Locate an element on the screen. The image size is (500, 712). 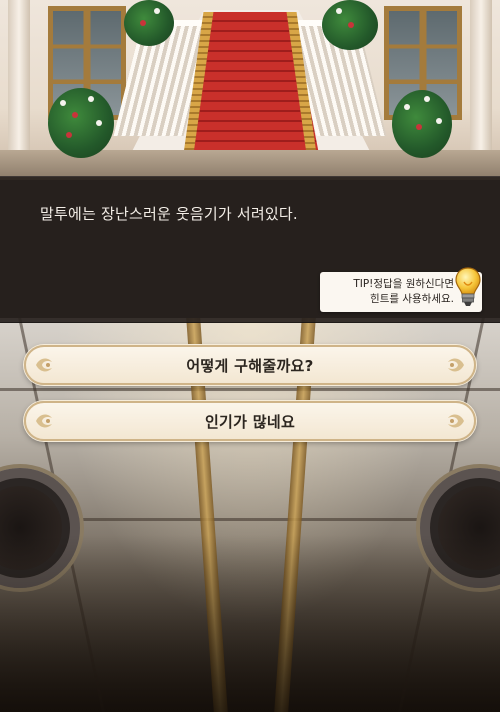
dialogue-text: 말투에는 장난스러운 웃음기가 서려있다. is located at coordinates (169, 214).